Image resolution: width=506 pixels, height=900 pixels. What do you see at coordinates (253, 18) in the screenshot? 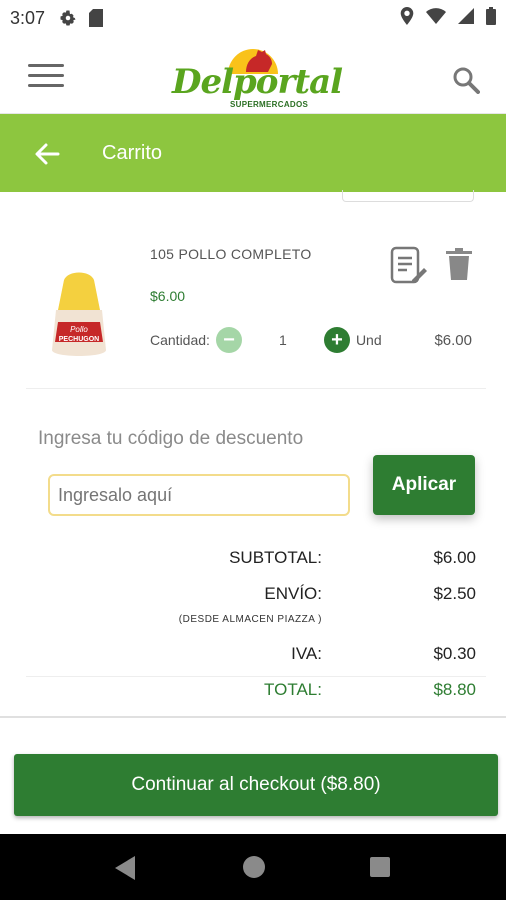
I see `status-bar: 3:07` at bounding box center [253, 18].